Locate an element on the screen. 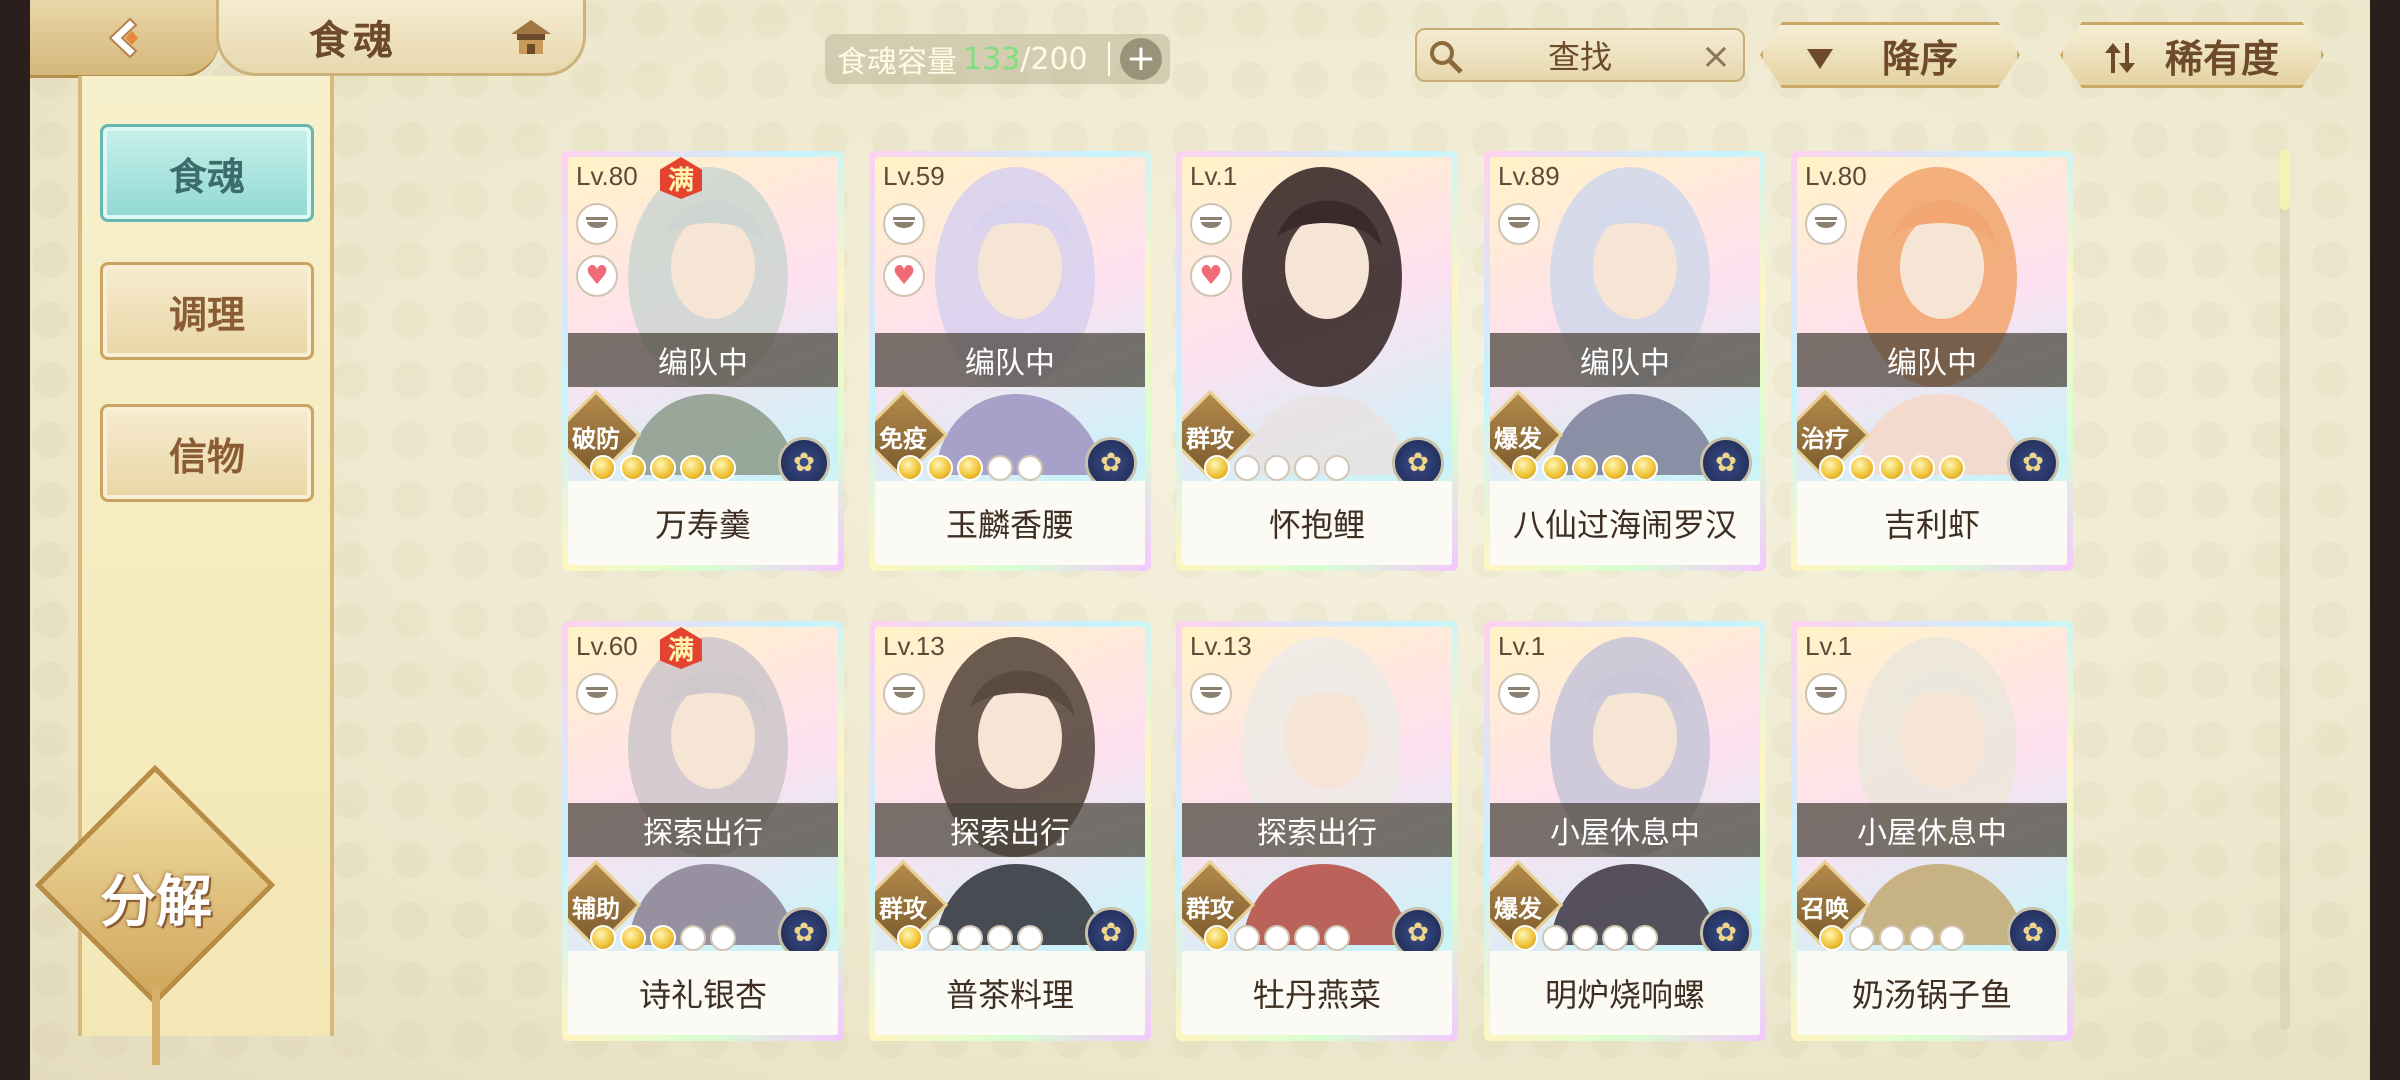 The width and height of the screenshot is (2400, 1080). food-soul-card: Lv.59 ♥ 编队中 免疫 ✿ 玉麟香腰 is located at coordinates (1010, 361).